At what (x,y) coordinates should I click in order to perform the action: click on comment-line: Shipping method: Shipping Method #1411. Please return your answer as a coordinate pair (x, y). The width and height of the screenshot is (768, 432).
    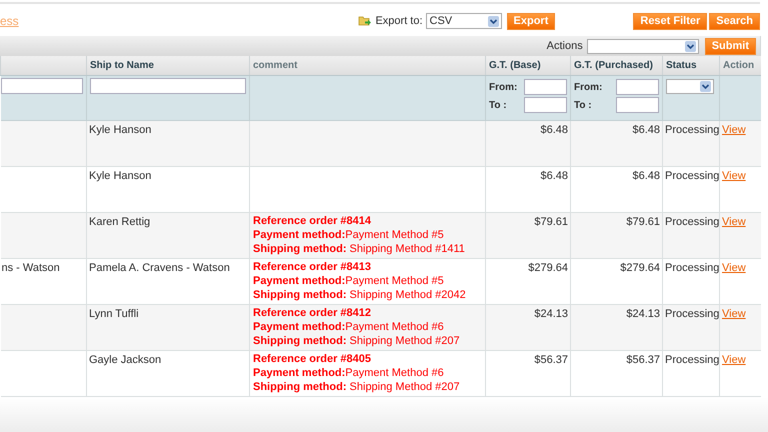
    Looking at the image, I should click on (359, 249).